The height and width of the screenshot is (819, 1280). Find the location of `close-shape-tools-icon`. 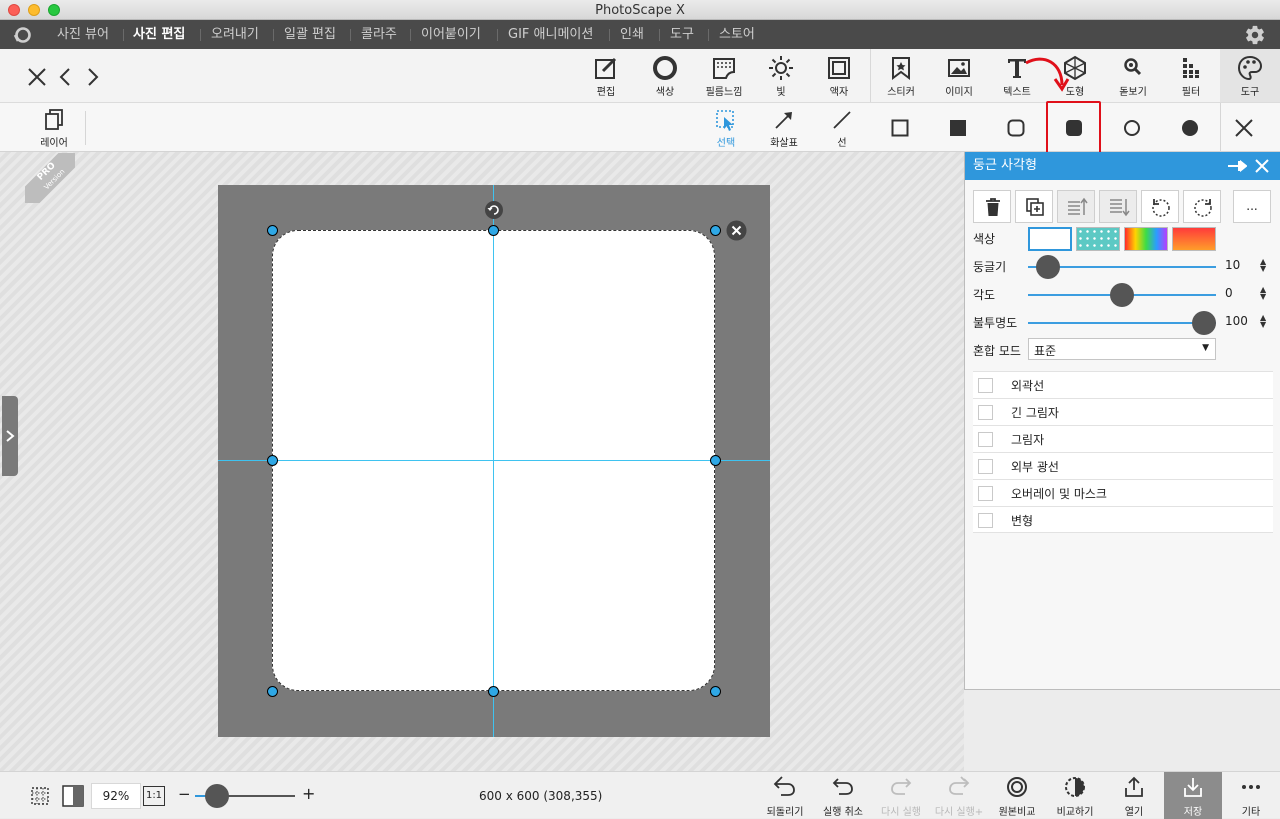

close-shape-tools-icon is located at coordinates (1244, 128).